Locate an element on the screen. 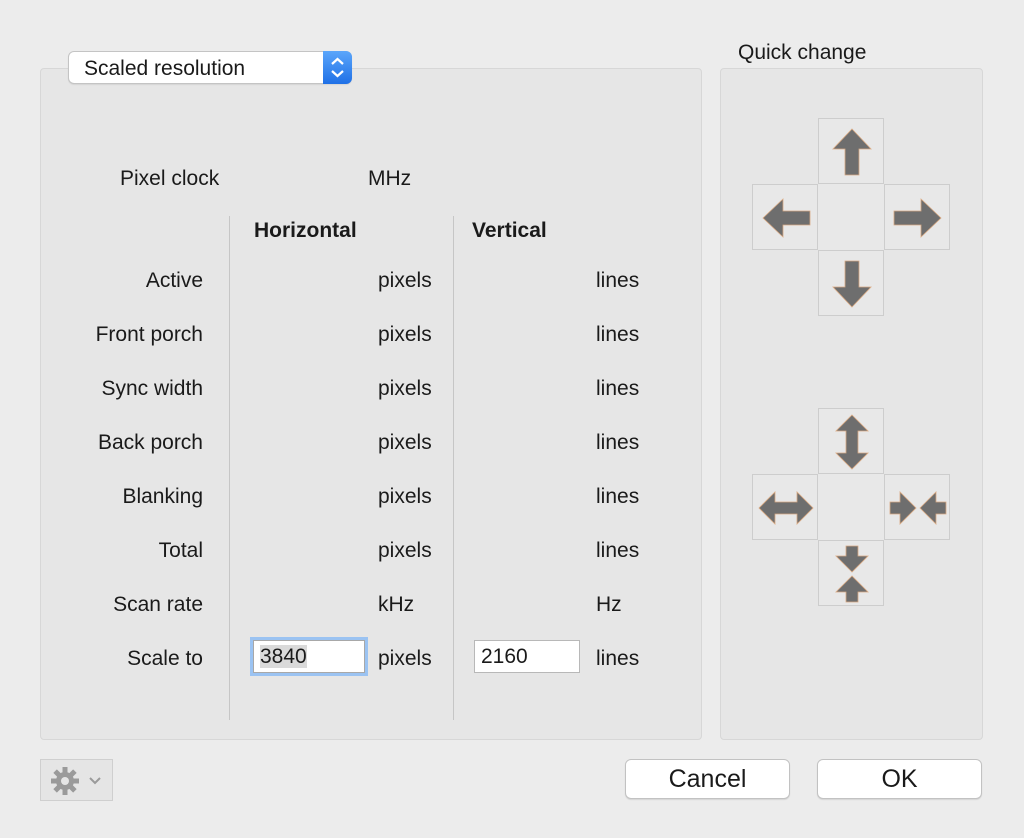 This screenshot has width=1024, height=838. popup-chevrons-icon is located at coordinates (337, 67).